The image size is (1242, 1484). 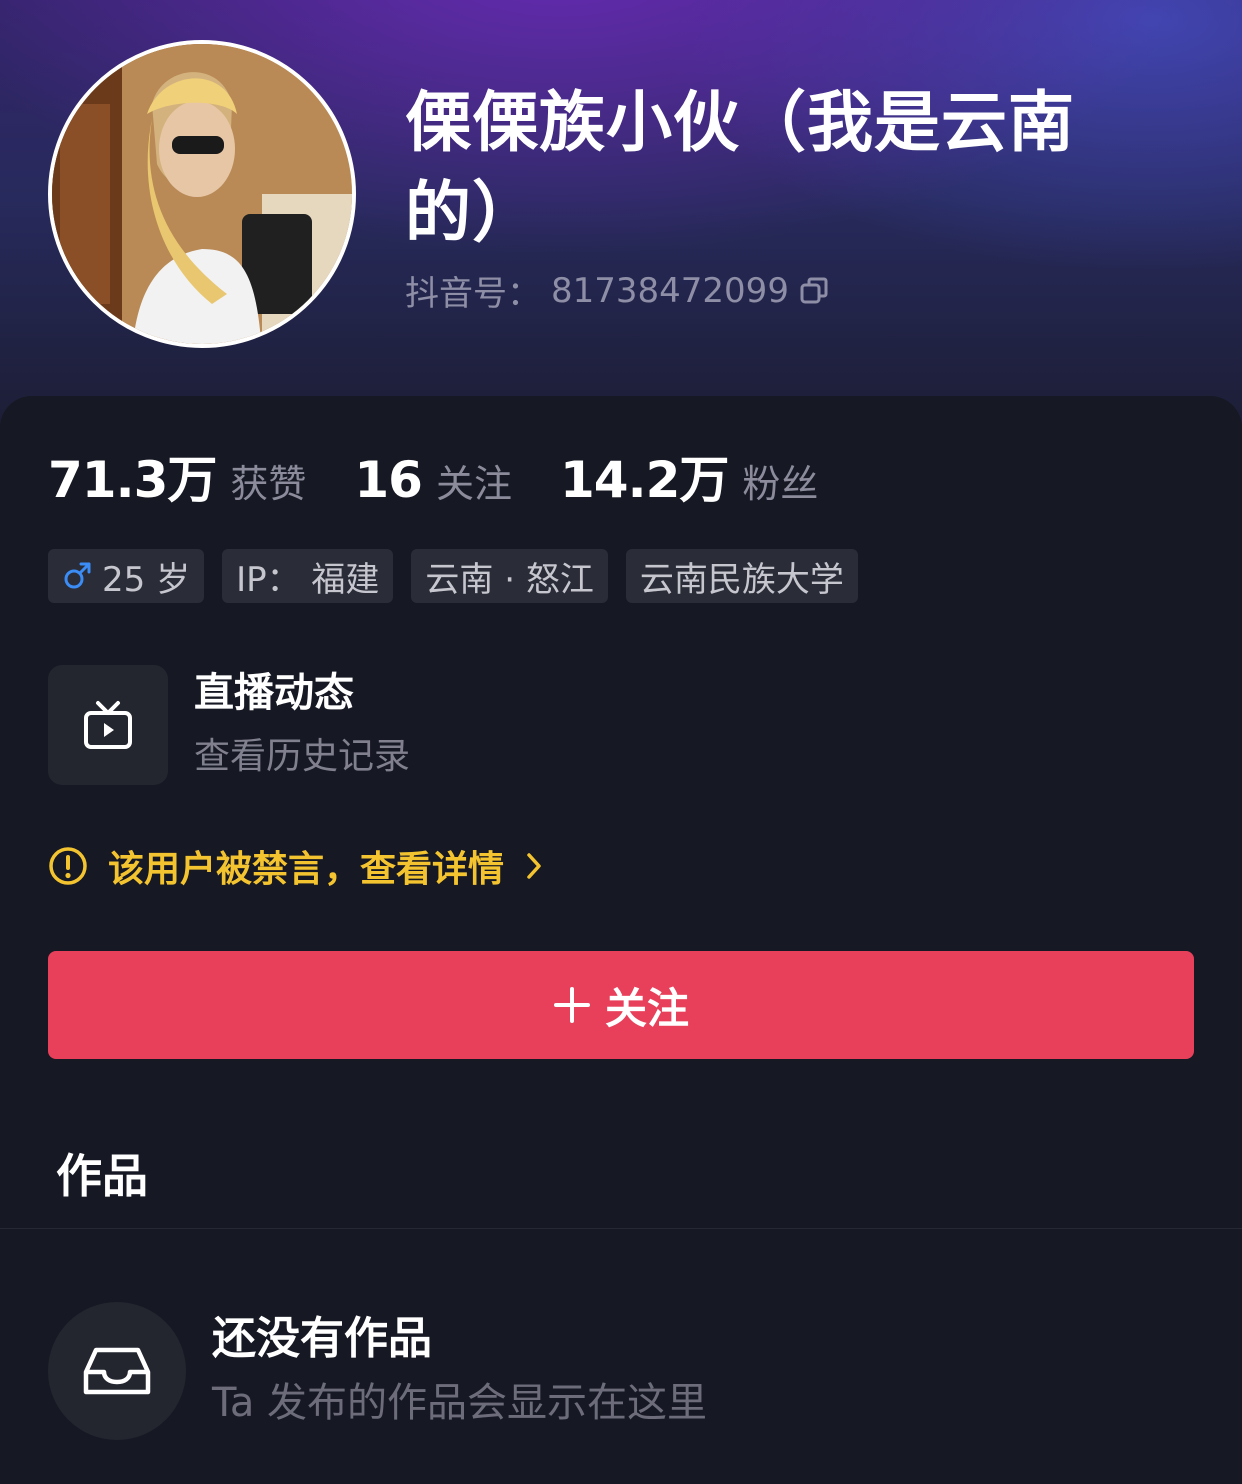 I want to click on ban-notice: 该用户被禁言，查看详情, so click(x=296, y=866).